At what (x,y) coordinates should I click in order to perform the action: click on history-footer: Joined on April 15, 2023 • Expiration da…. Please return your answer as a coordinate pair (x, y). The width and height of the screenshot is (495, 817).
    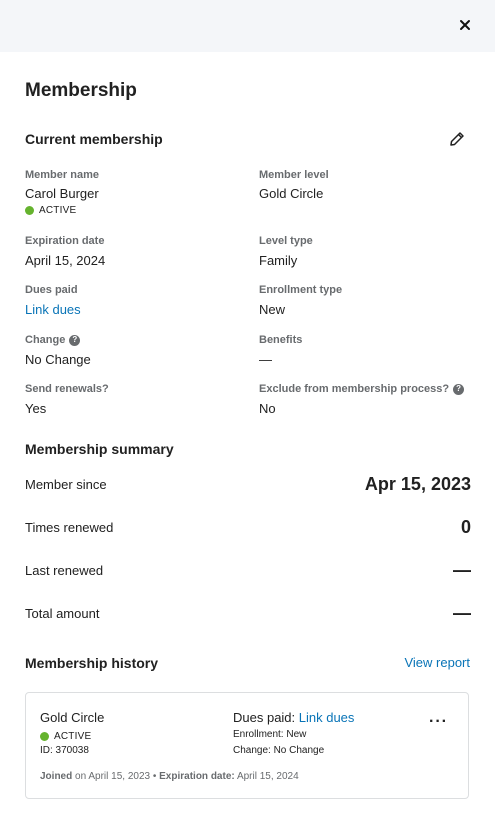
    Looking at the image, I should click on (169, 776).